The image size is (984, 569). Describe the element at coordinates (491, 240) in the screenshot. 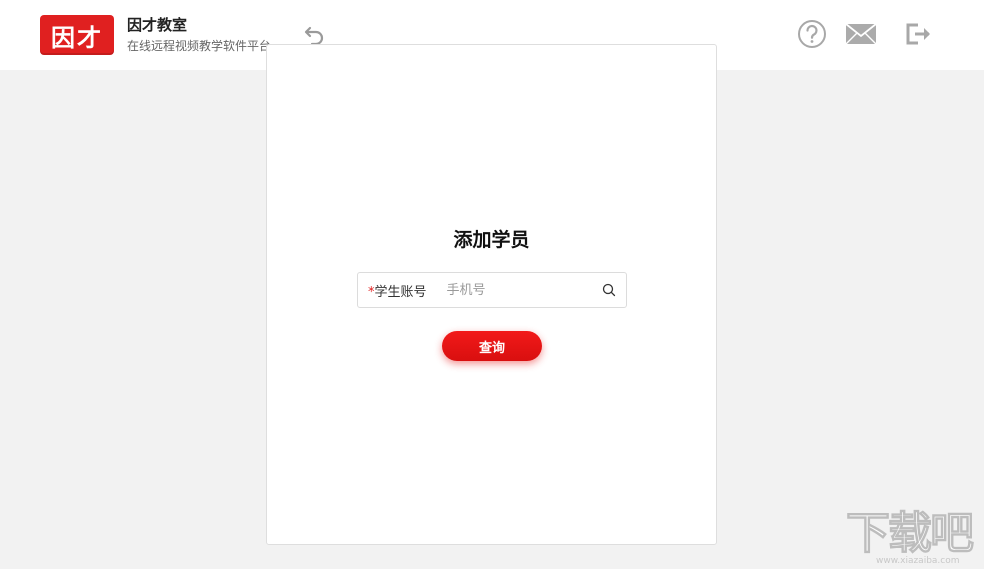

I see `dialog-title: 添加学员` at that location.